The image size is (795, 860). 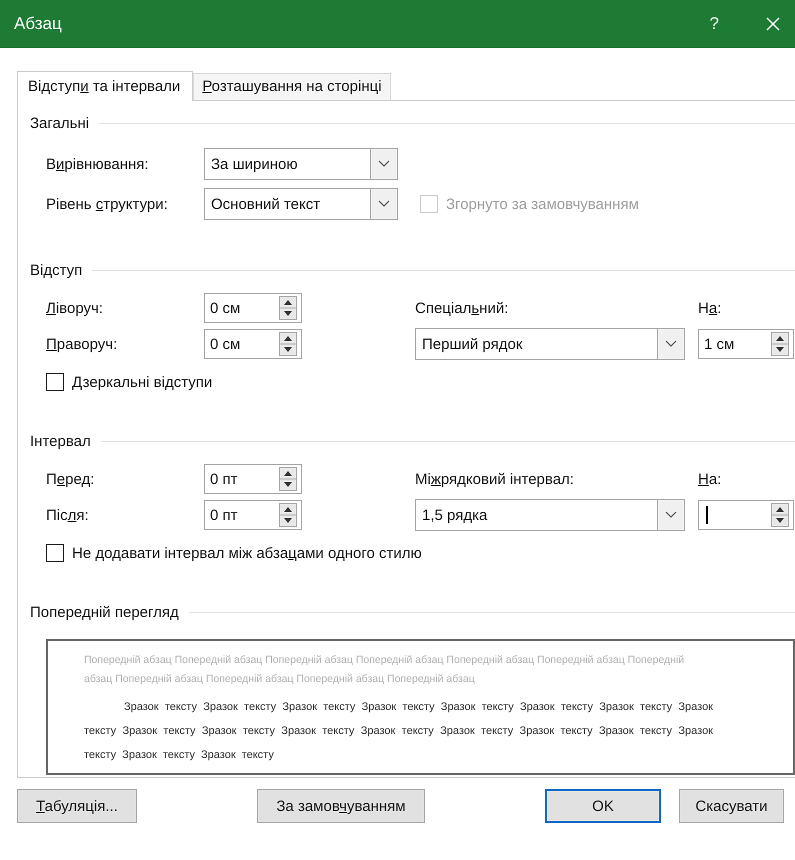 What do you see at coordinates (731, 806) in the screenshot?
I see `dialog-button: Скасувати` at bounding box center [731, 806].